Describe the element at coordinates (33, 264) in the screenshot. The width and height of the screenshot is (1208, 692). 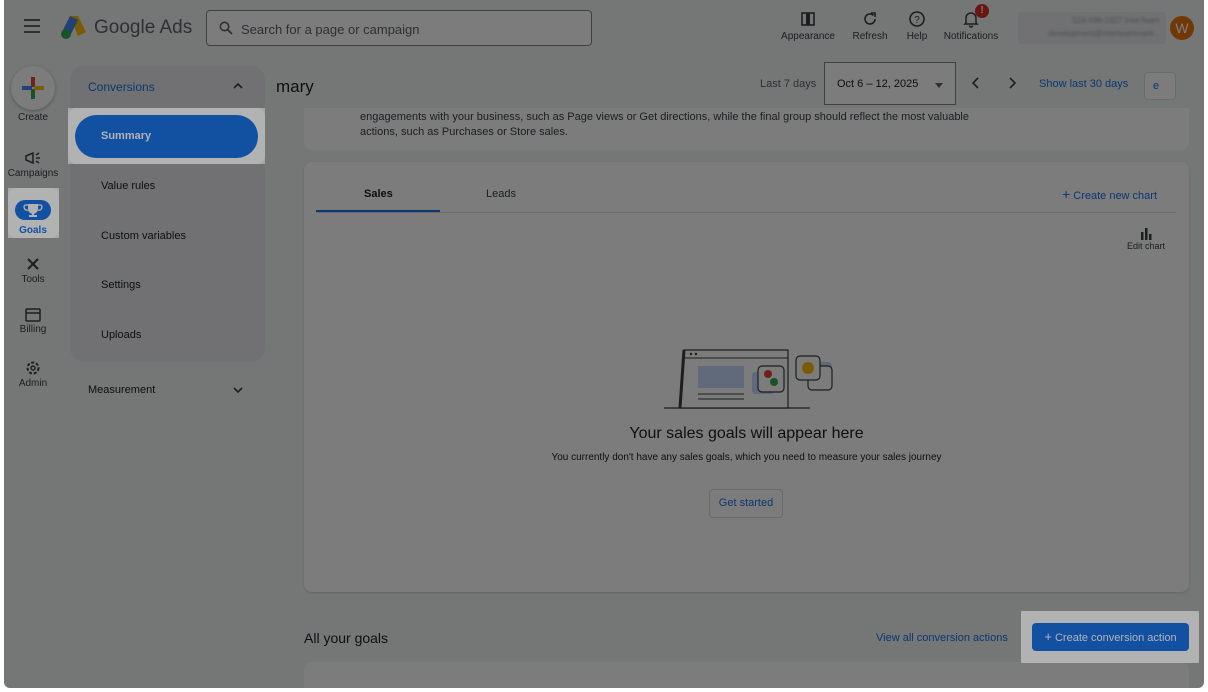
I see `tools-icon` at that location.